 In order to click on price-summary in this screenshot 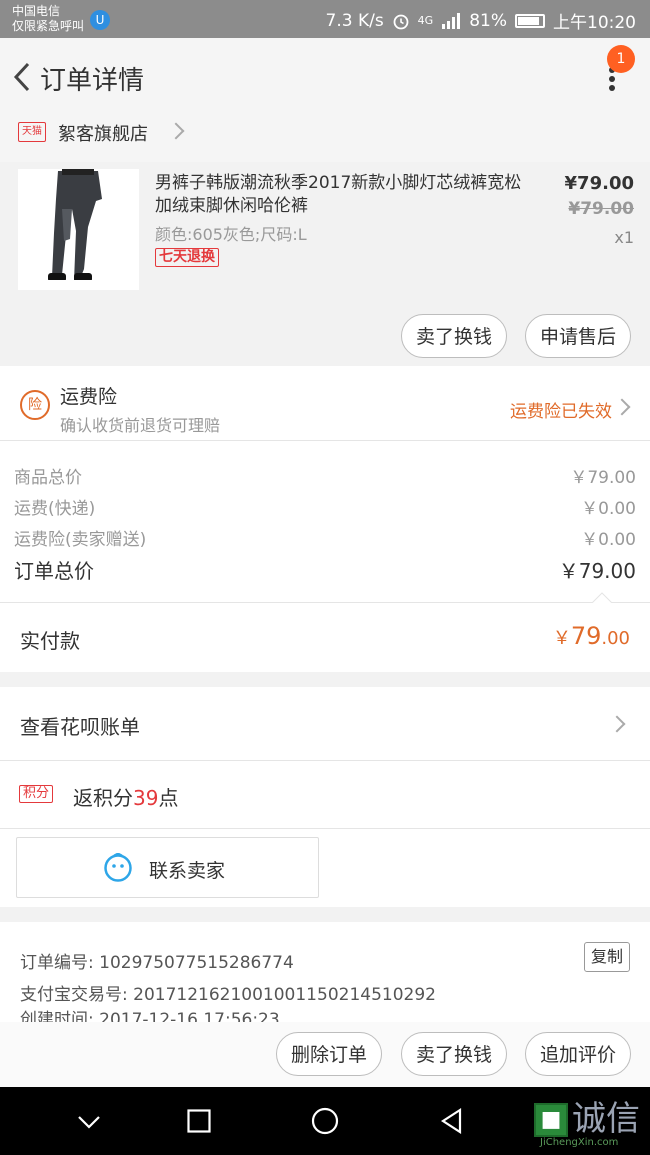, I will do `click(325, 521)`.